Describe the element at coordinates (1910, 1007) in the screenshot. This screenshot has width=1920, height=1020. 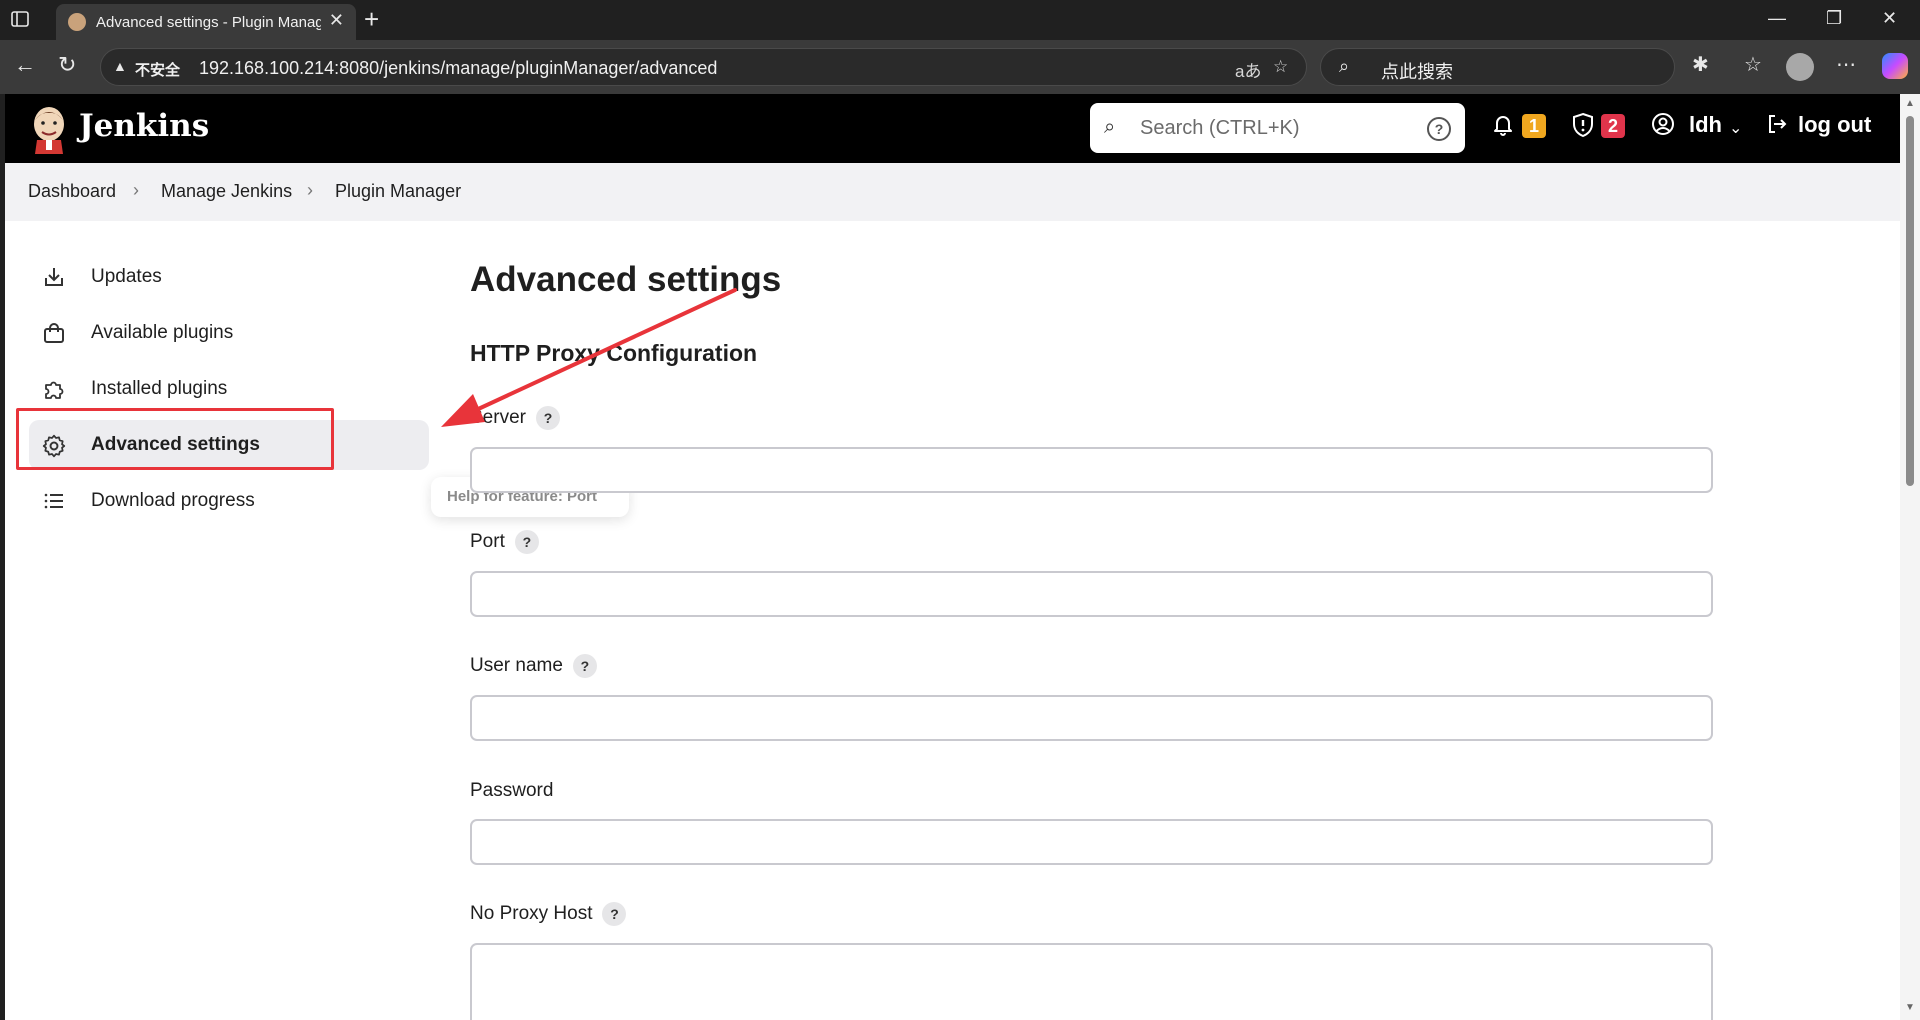
I see `scroll-down-icon: ▼` at that location.